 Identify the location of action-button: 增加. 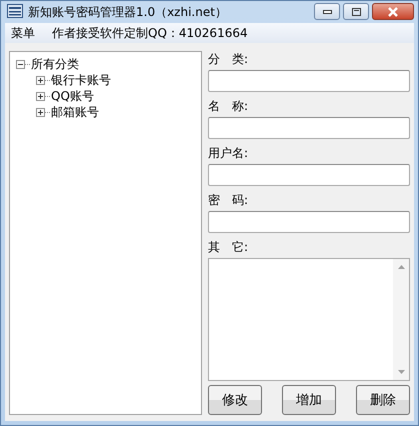
(309, 400).